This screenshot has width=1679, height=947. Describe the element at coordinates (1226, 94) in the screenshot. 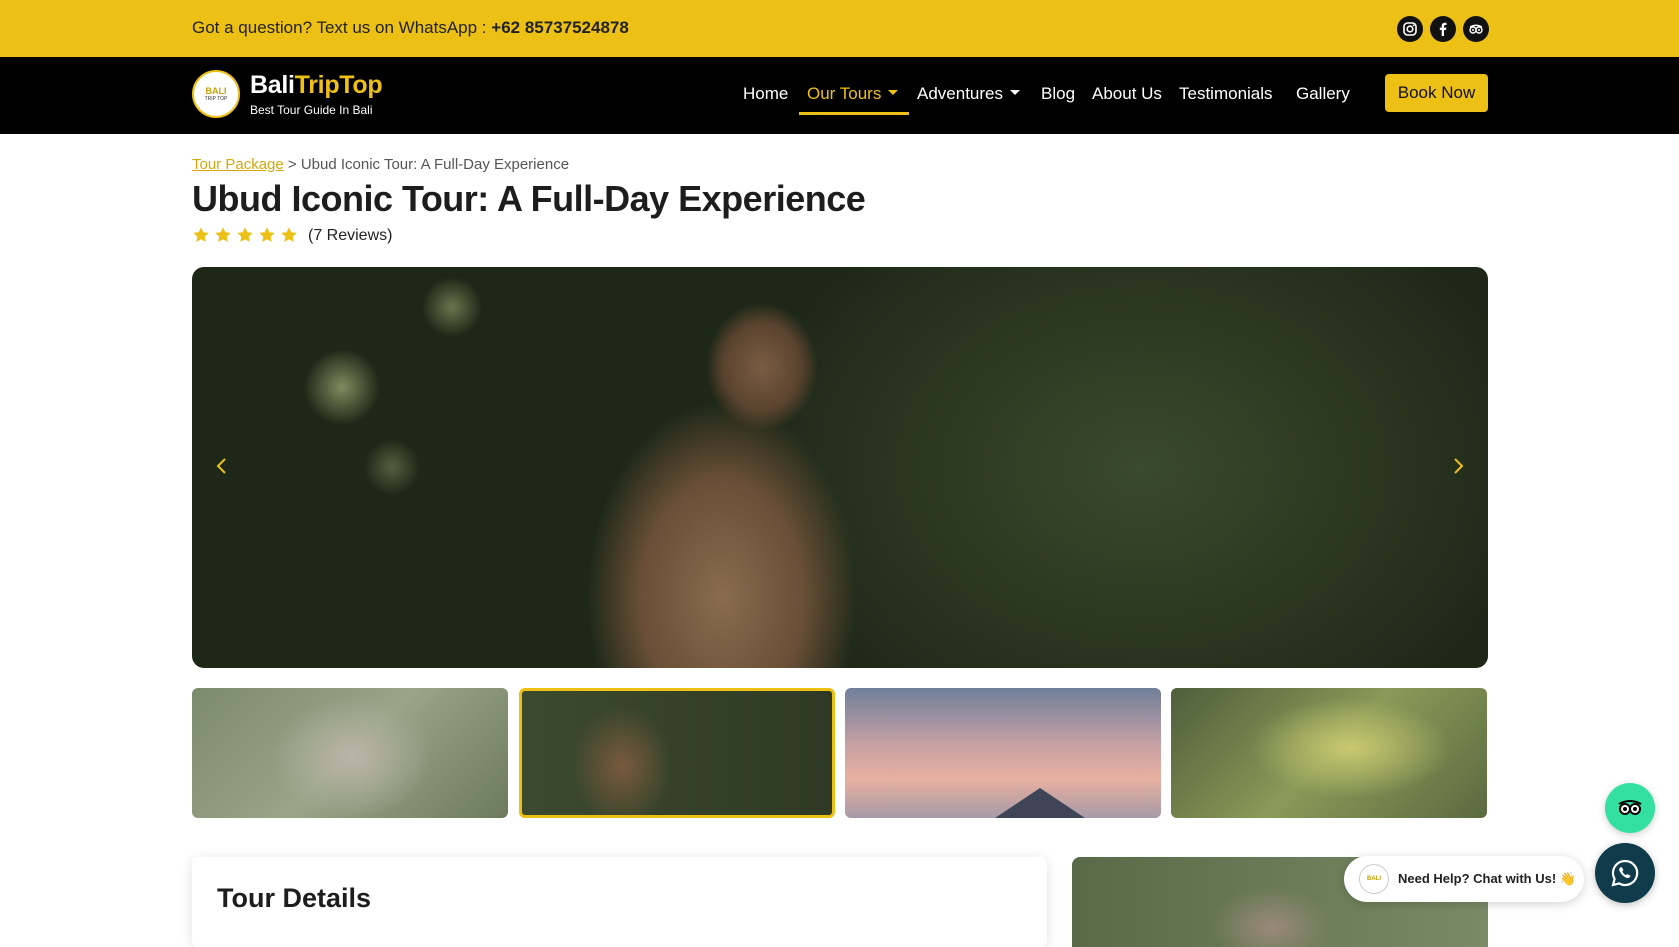

I see `nav-testimonials: Testimonials` at that location.